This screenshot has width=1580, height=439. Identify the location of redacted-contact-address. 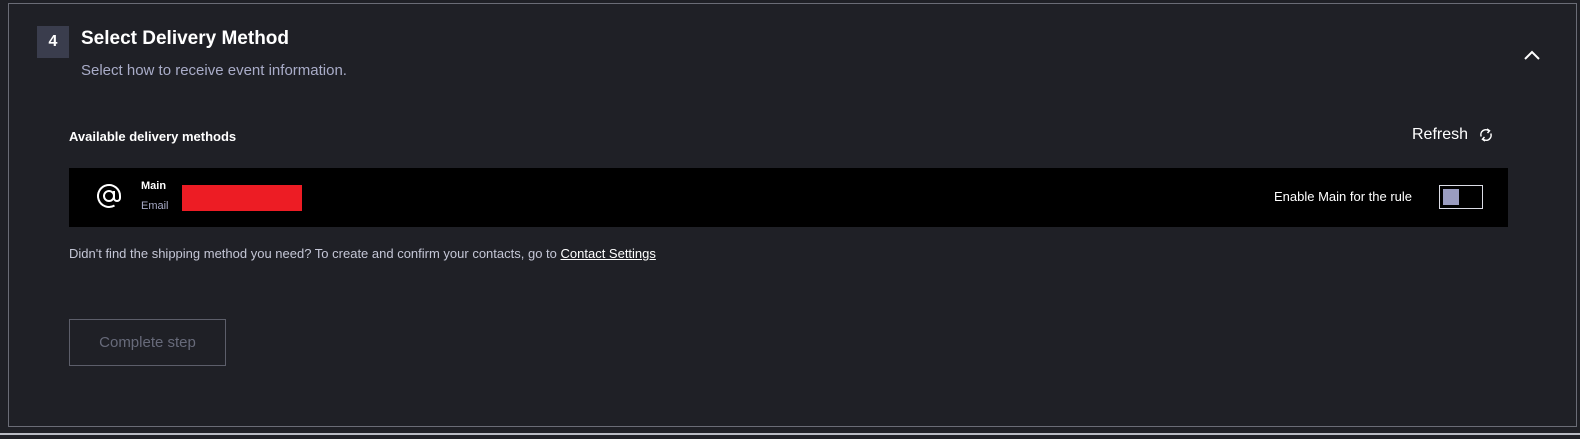
(242, 198).